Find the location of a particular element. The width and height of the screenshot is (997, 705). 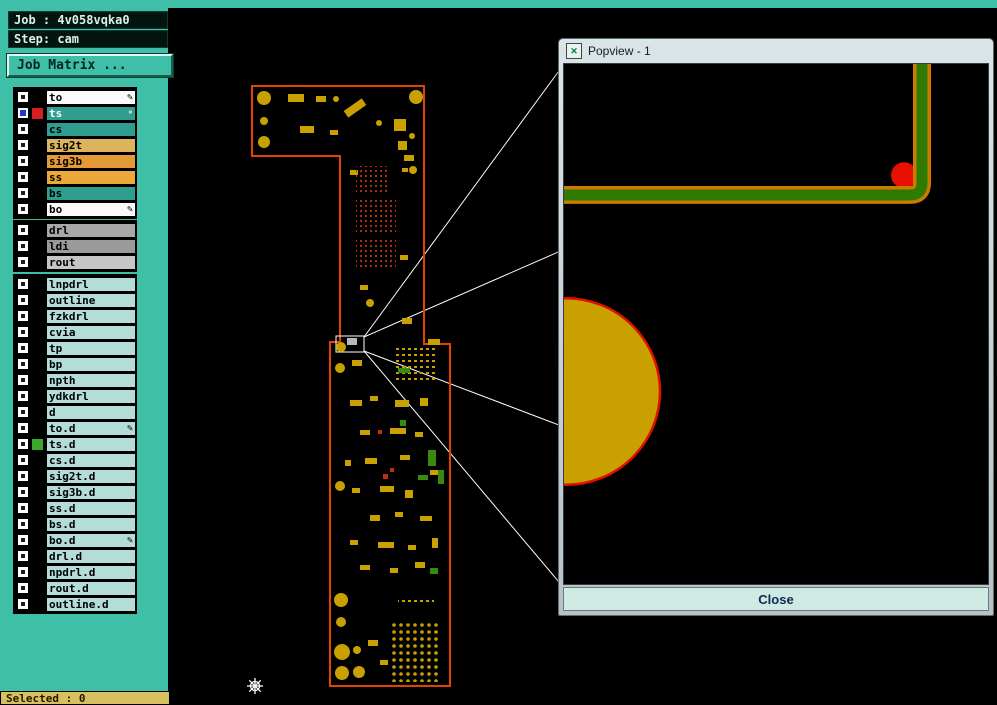

layer-row: bo ✎ is located at coordinates (75, 209).